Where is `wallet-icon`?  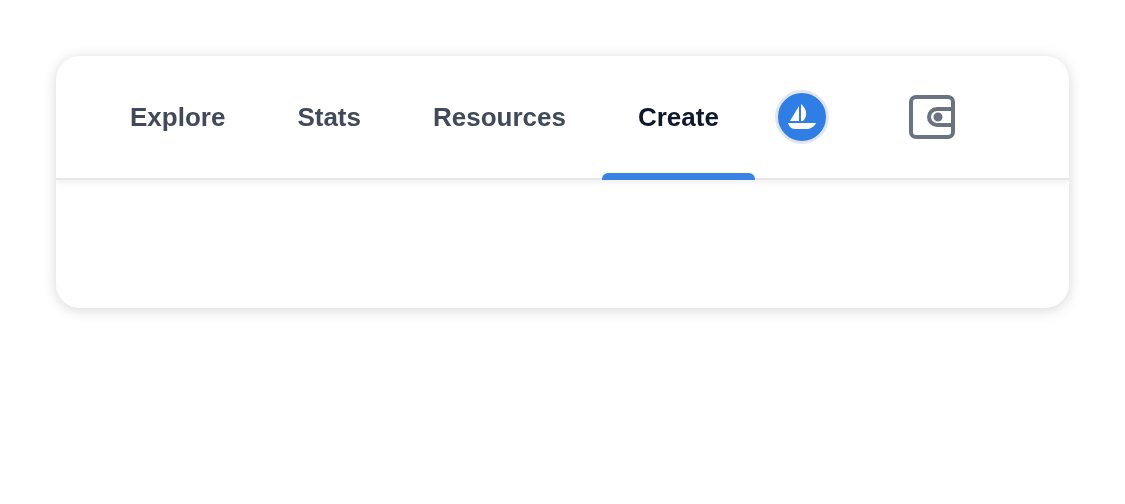
wallet-icon is located at coordinates (931, 117).